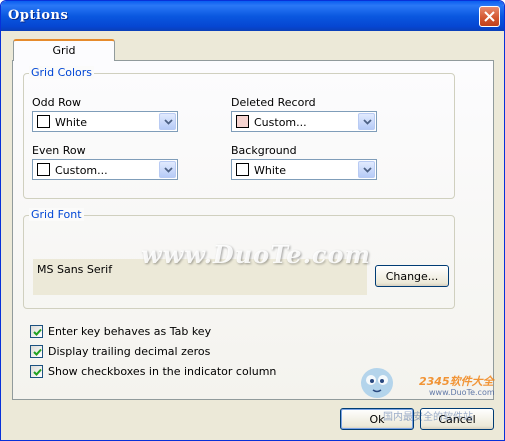 Image resolution: width=505 pixels, height=441 pixels. I want to click on trailing-zeros-checkbox, so click(36, 351).